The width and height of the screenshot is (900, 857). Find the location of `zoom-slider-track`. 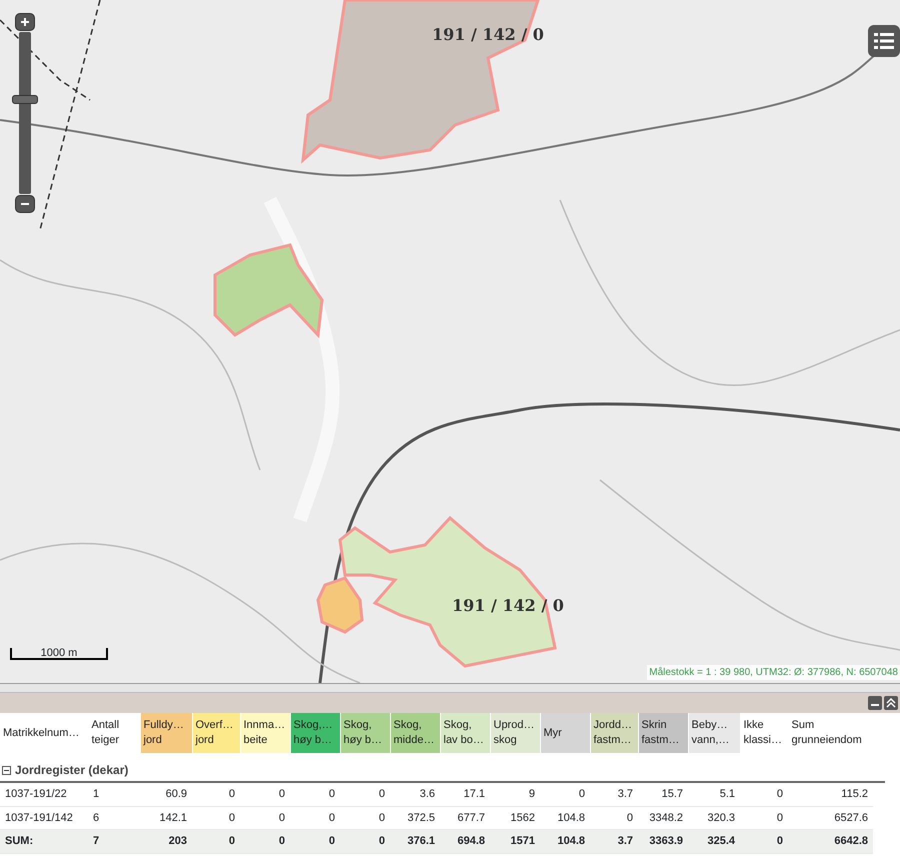

zoom-slider-track is located at coordinates (25, 113).